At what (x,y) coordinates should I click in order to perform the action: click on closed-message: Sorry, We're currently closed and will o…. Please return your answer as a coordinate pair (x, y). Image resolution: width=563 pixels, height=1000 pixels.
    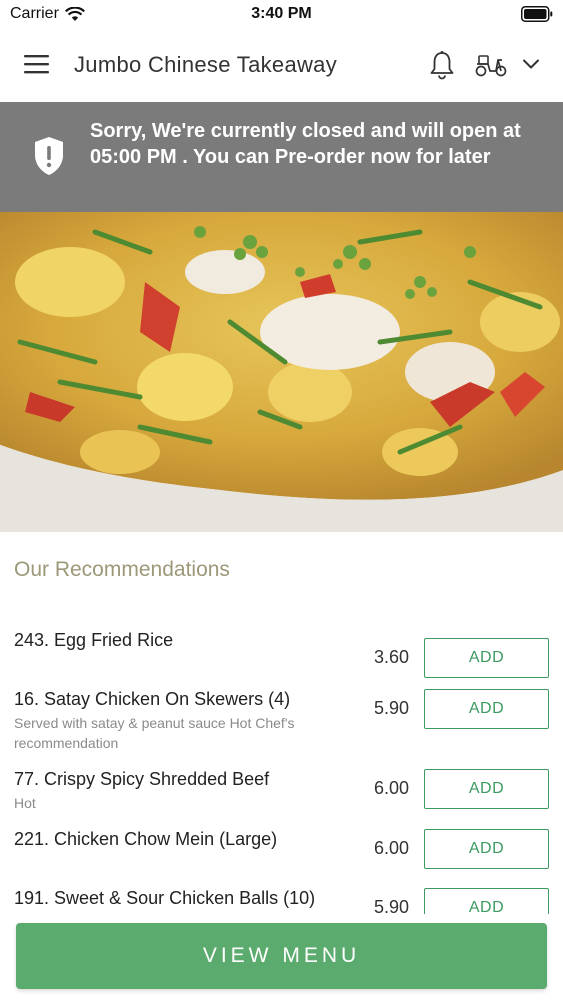
    Looking at the image, I should click on (305, 144).